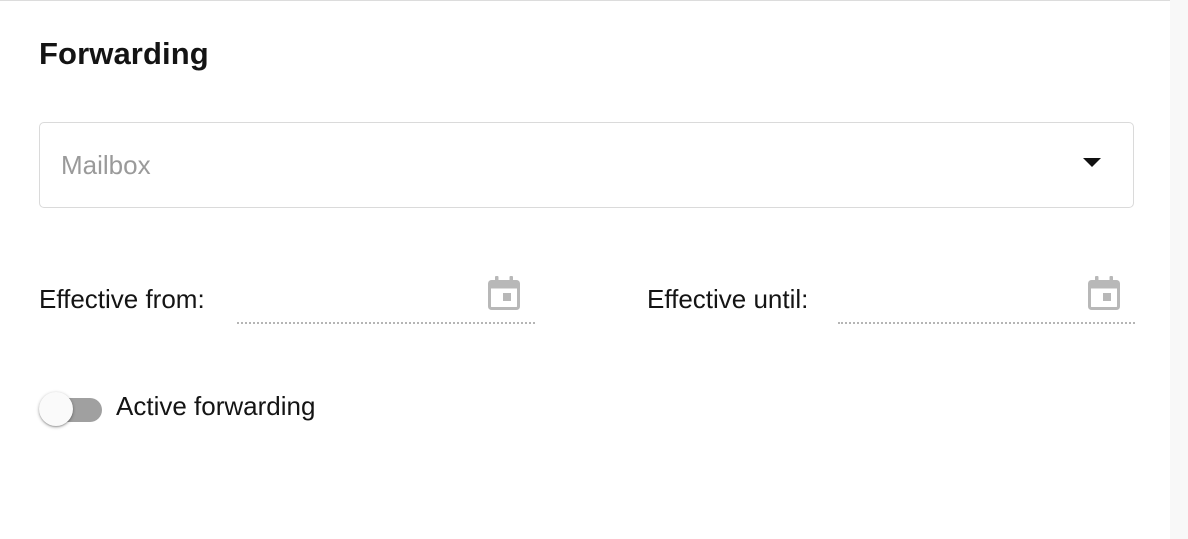 Image resolution: width=1188 pixels, height=539 pixels. I want to click on mailbox-select-placeholder: Mailbox, so click(106, 165).